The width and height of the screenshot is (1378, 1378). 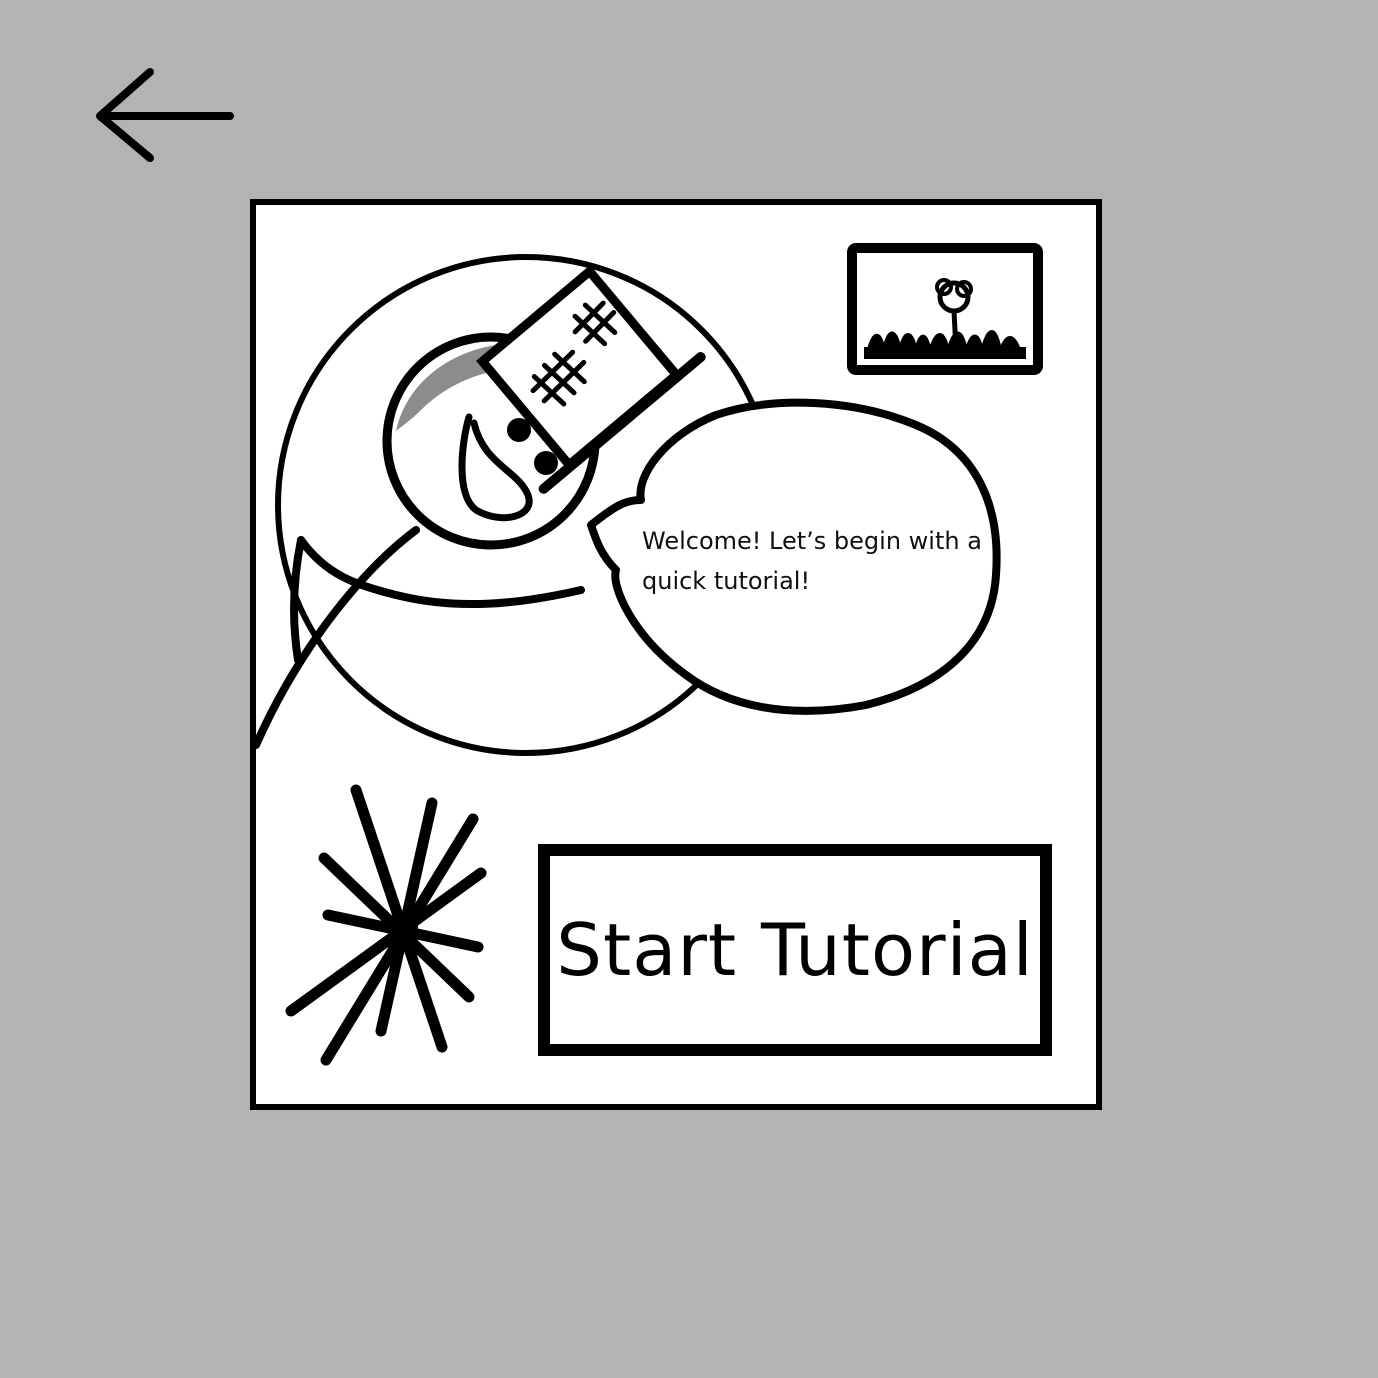 What do you see at coordinates (945, 309) in the screenshot?
I see `flower-picture-icon` at bounding box center [945, 309].